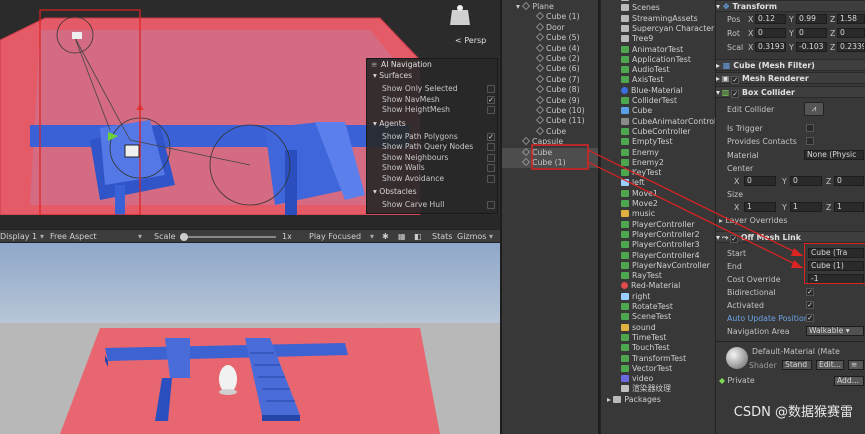 The height and width of the screenshot is (434, 865). I want to click on off-mesh-link-header: ▾ ⤳ ✓ Off Mesh Link, so click(790, 237).